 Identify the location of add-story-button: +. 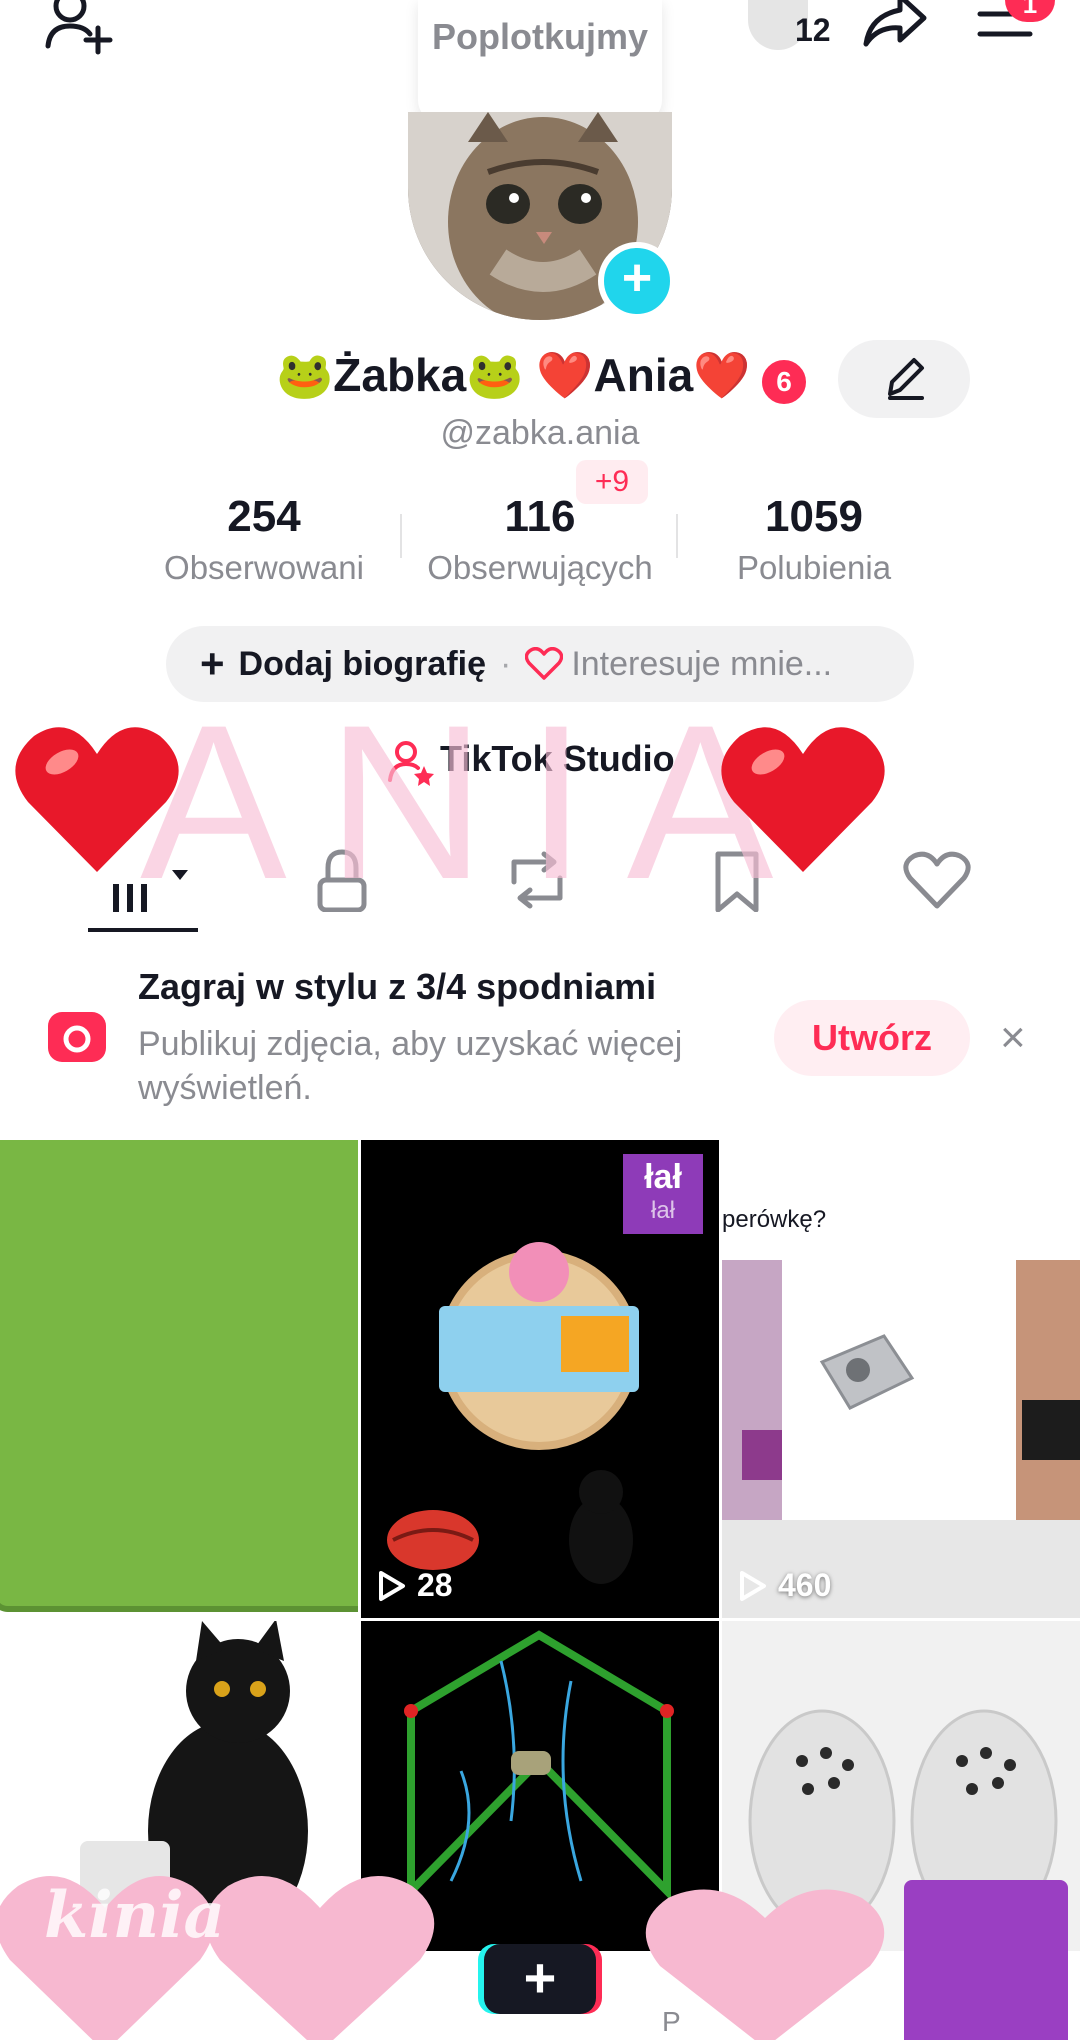
(637, 281).